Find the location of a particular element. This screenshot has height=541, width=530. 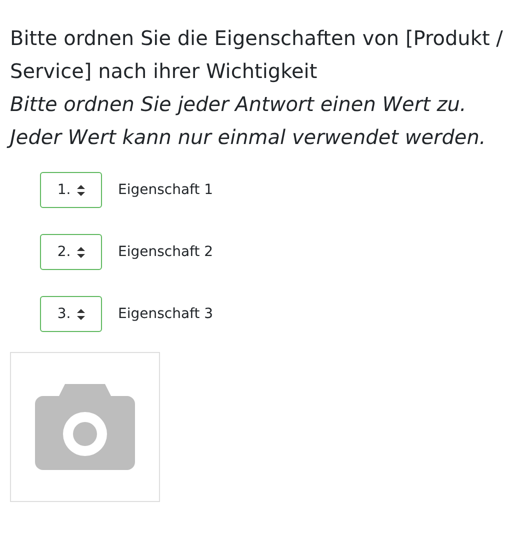

camera-icon is located at coordinates (85, 427).